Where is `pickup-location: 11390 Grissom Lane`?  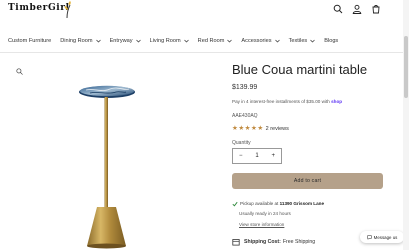
pickup-location: 11390 Grissom Lane is located at coordinates (302, 203).